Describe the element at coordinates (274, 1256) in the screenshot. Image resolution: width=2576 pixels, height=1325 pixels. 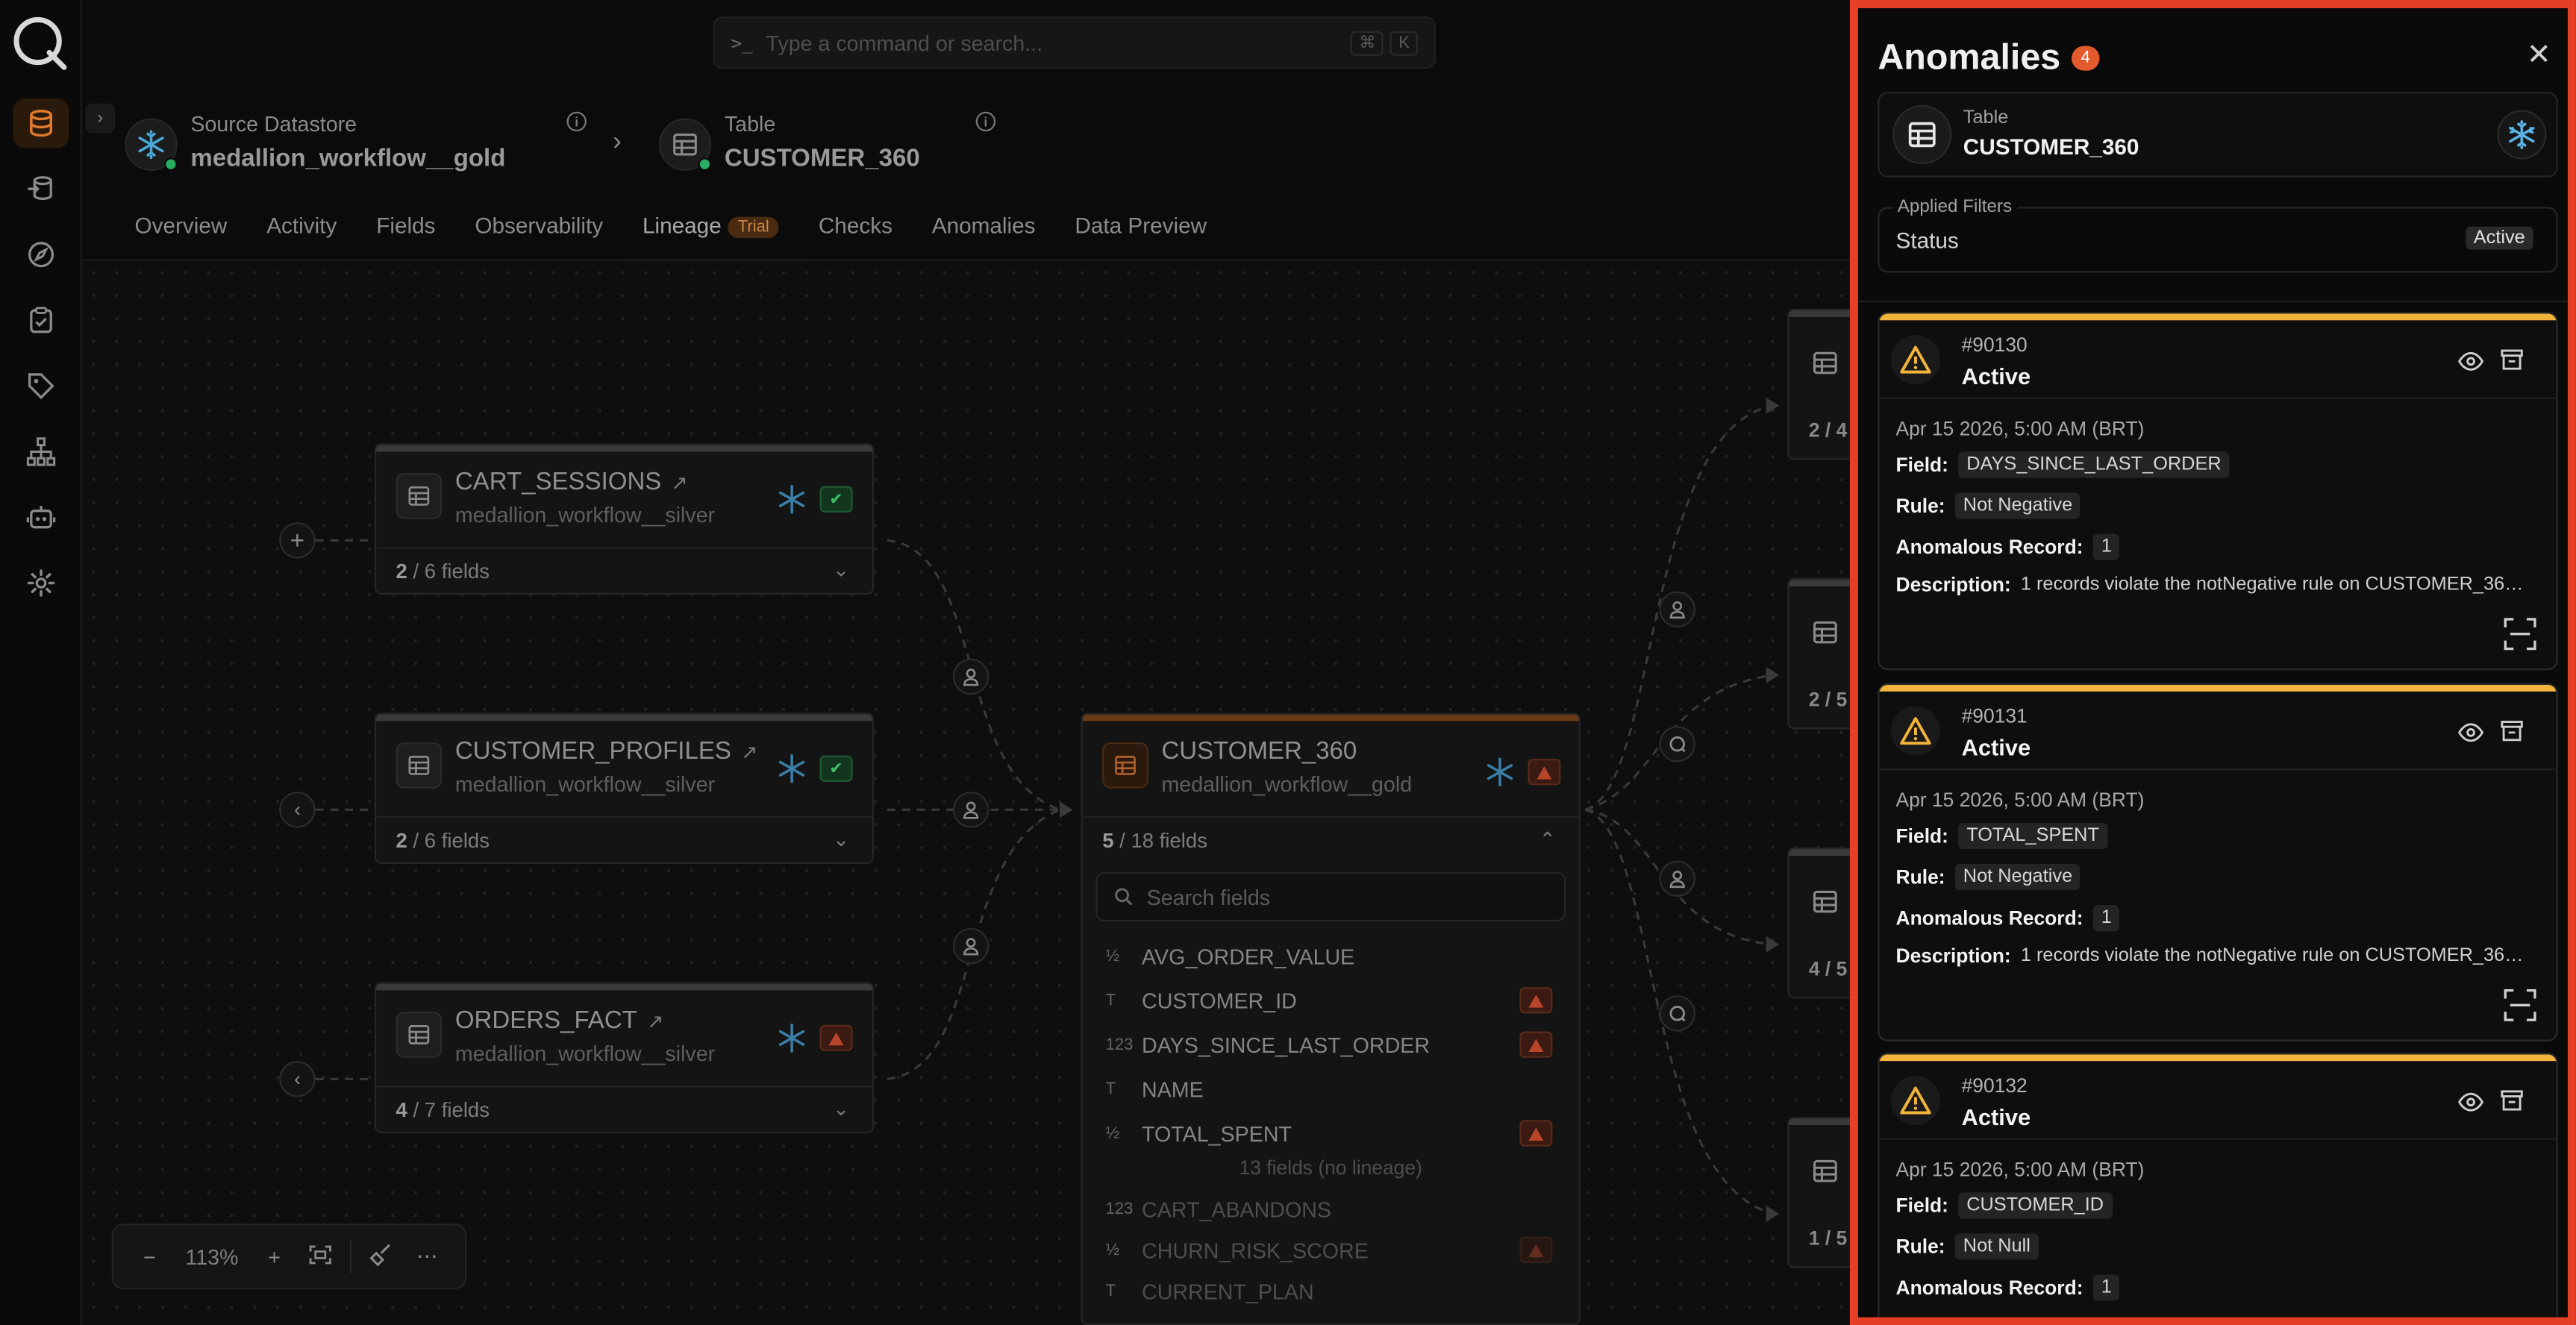
I see `zoom-in-button: +` at that location.